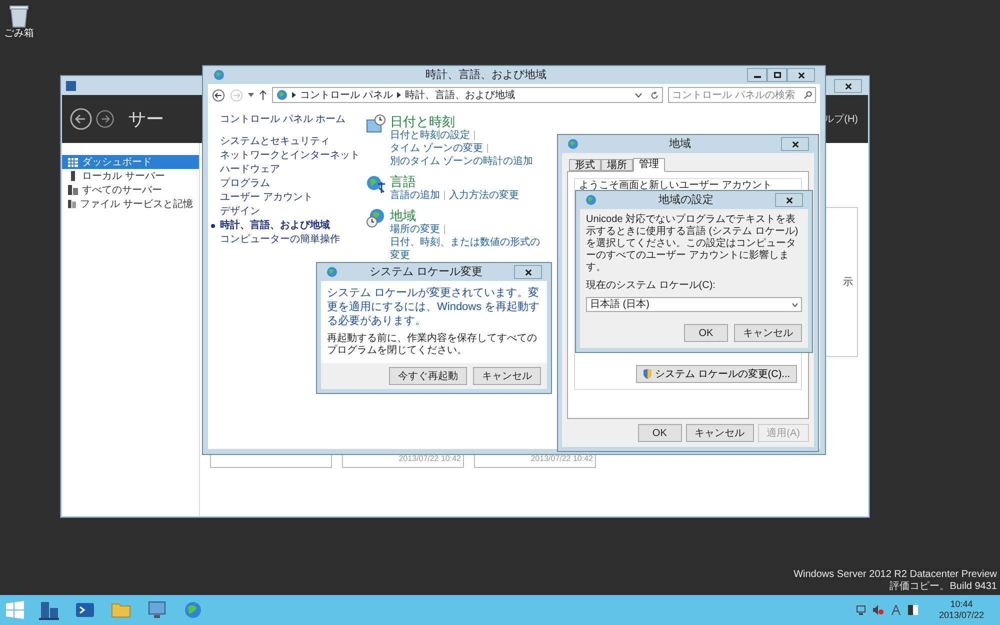 The height and width of the screenshot is (625, 1000). Describe the element at coordinates (289, 170) in the screenshot. I see `nav-link: ハードウェア` at that location.